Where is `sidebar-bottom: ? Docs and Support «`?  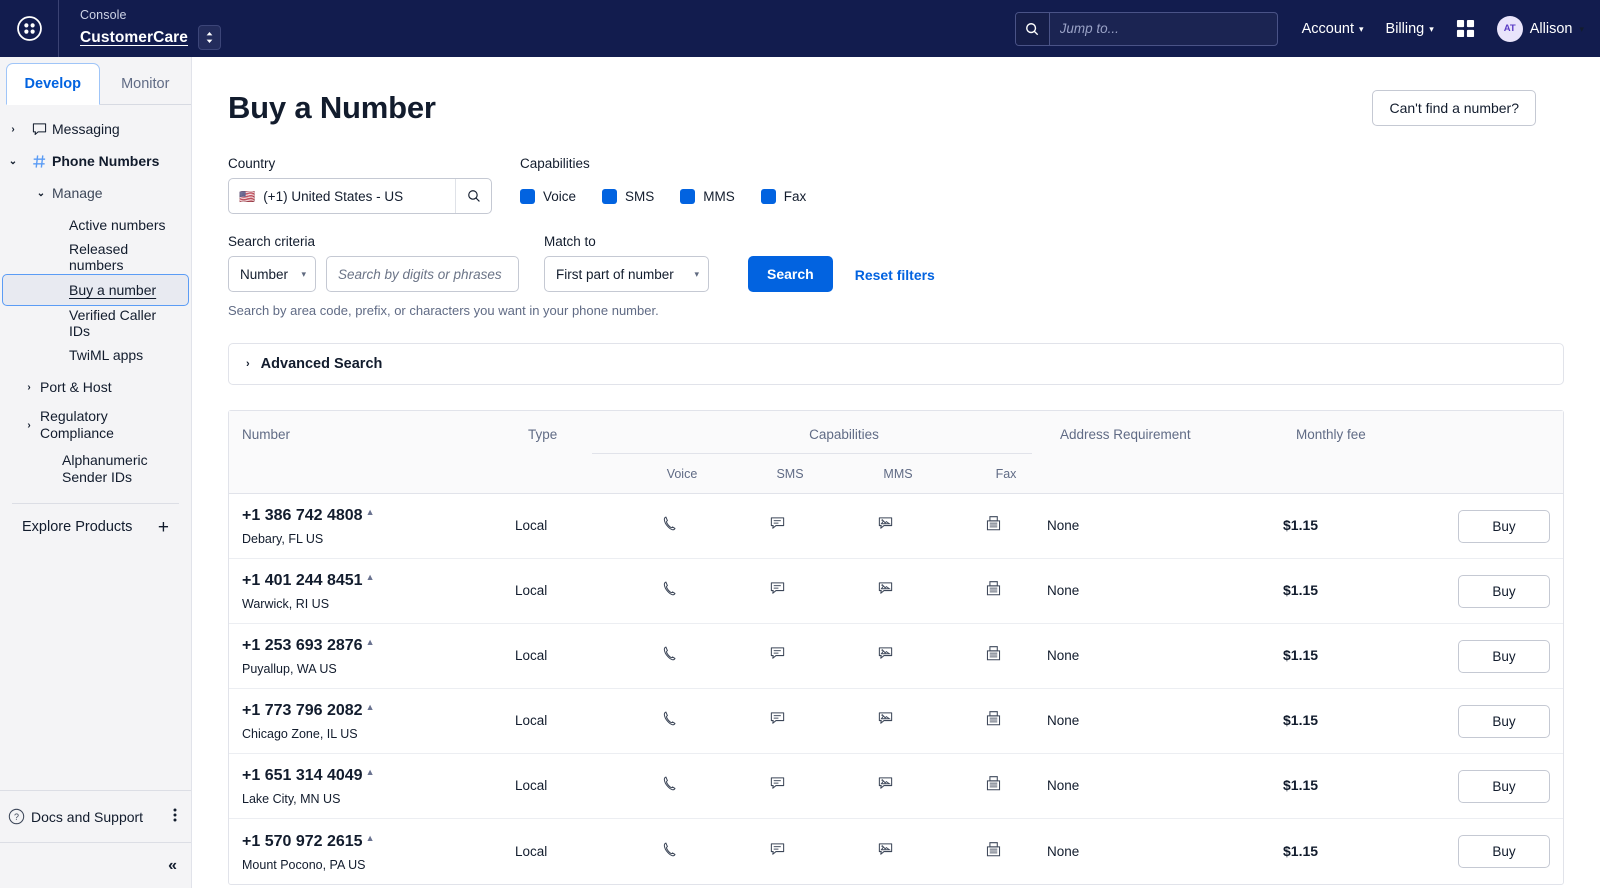
sidebar-bottom: ? Docs and Support « is located at coordinates (95, 839).